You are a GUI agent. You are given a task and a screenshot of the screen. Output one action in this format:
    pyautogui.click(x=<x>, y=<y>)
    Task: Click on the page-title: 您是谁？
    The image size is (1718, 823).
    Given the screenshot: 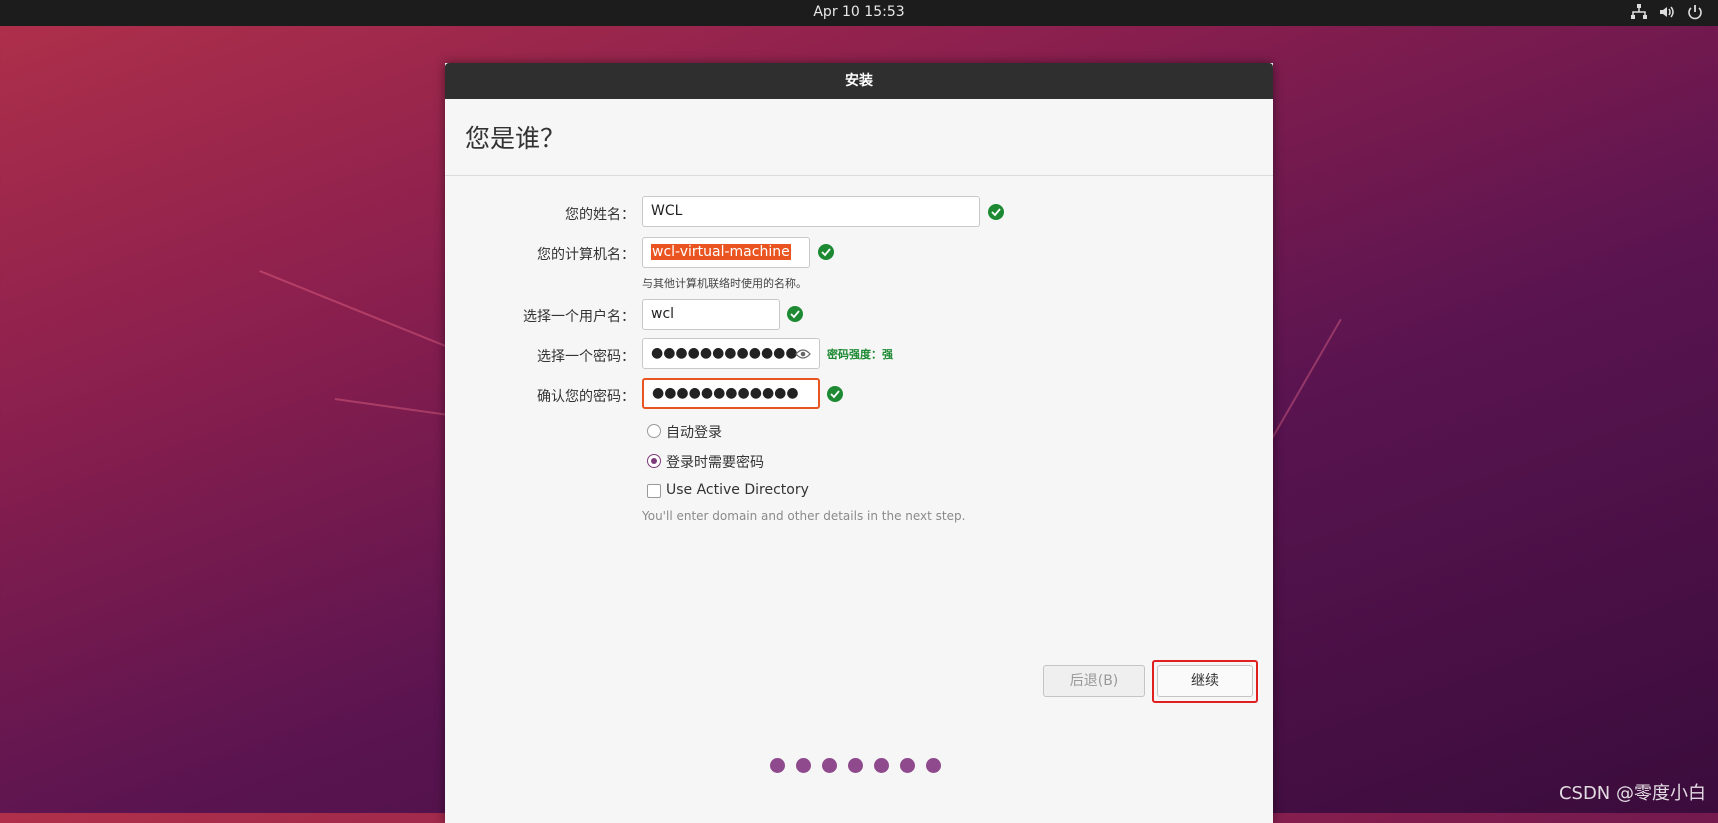 What is the action you would take?
    pyautogui.click(x=515, y=138)
    